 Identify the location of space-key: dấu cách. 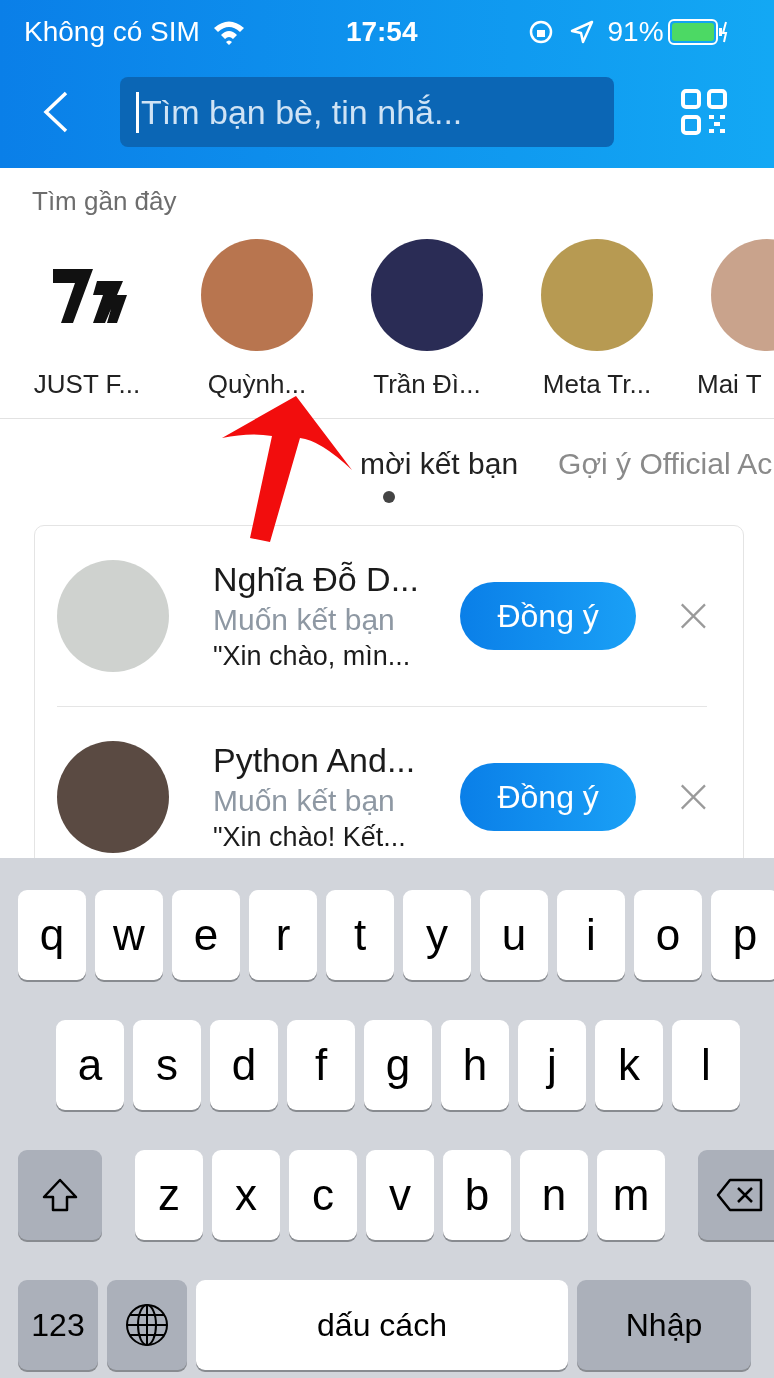
(382, 1325).